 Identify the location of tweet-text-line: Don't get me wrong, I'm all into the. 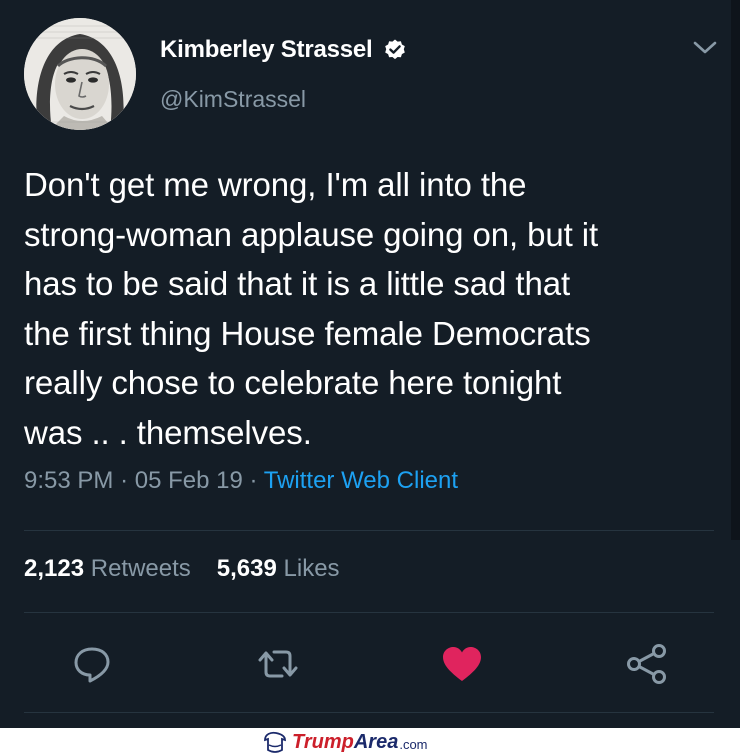
(275, 184).